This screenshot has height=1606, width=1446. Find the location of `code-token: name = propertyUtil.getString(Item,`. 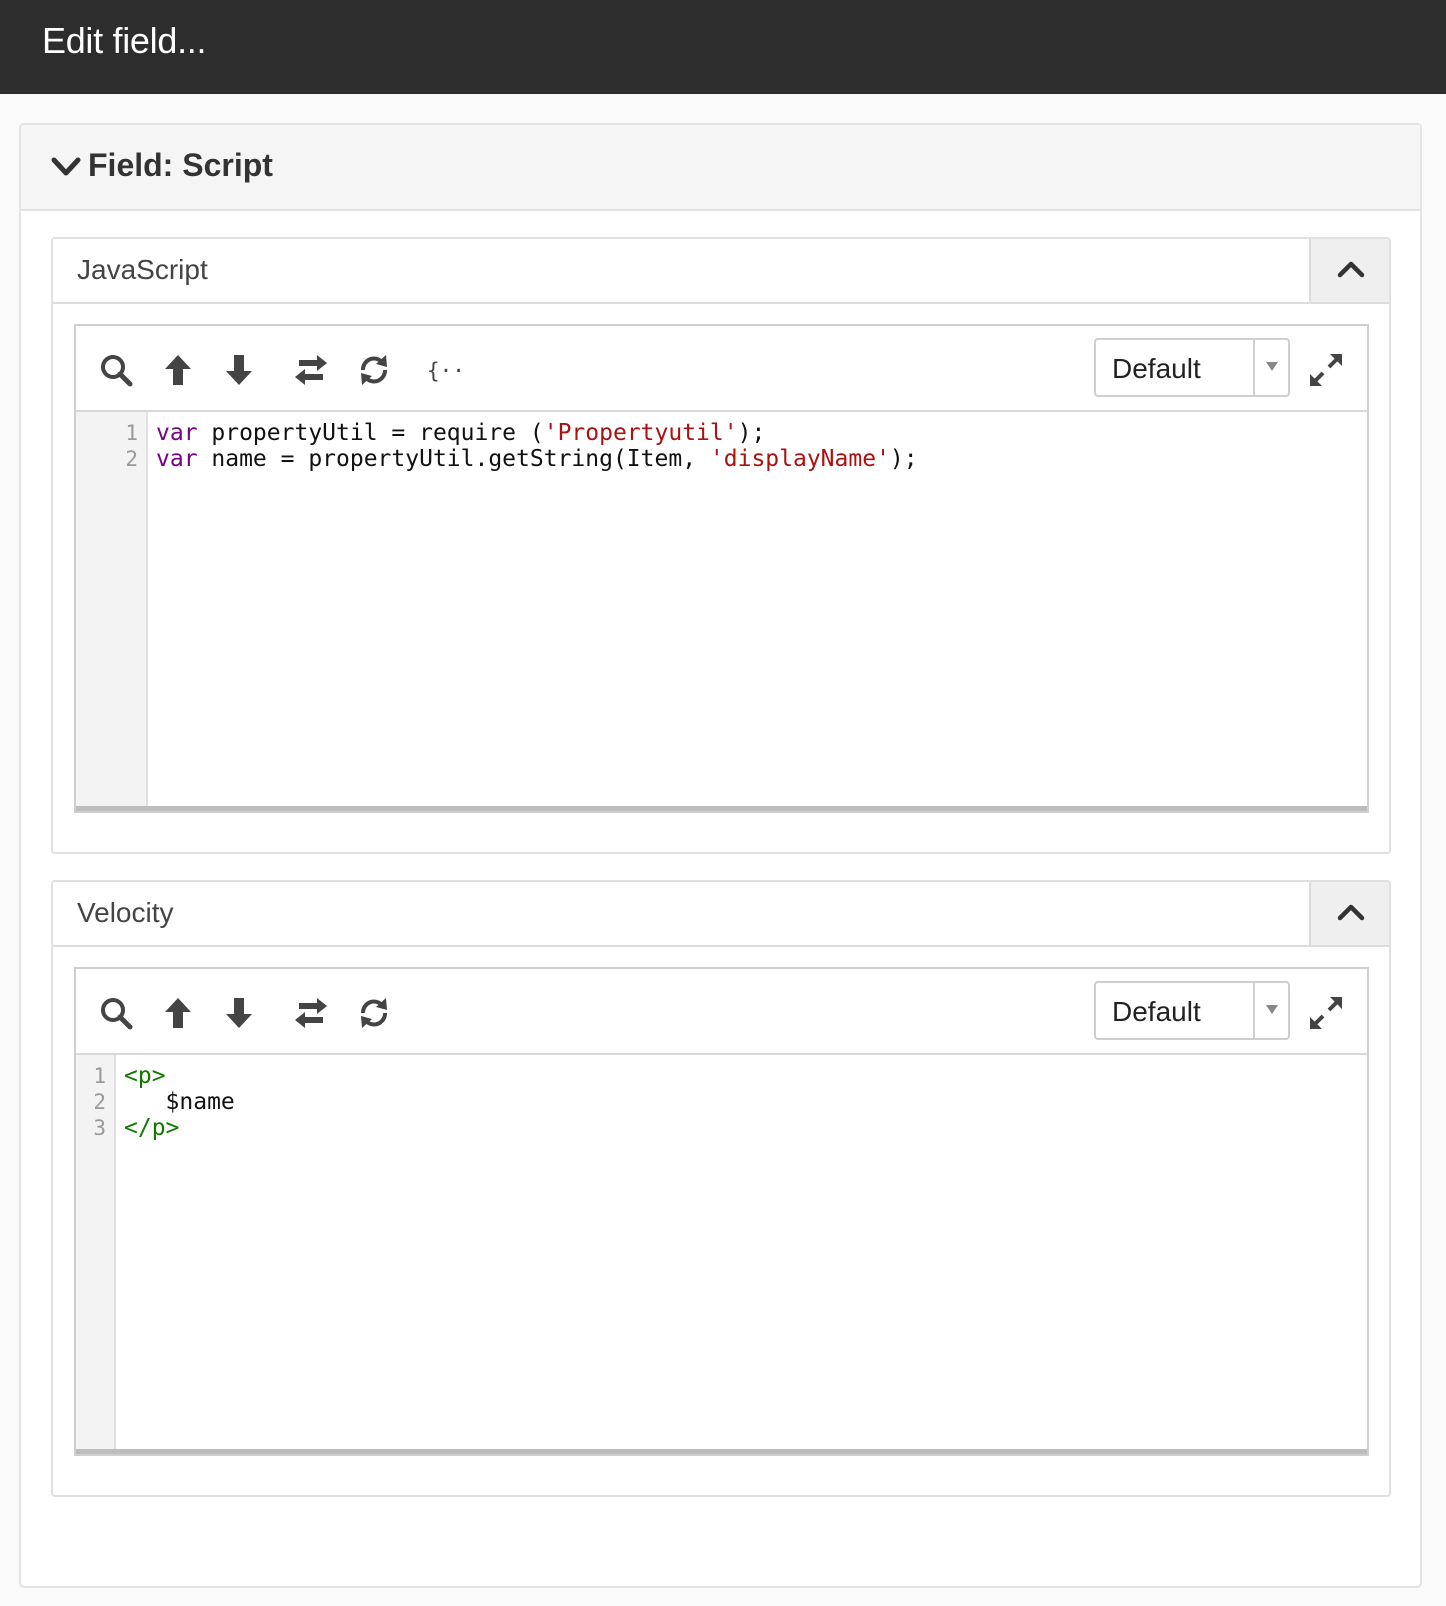

code-token: name = propertyUtil.getString(Item, is located at coordinates (453, 459).